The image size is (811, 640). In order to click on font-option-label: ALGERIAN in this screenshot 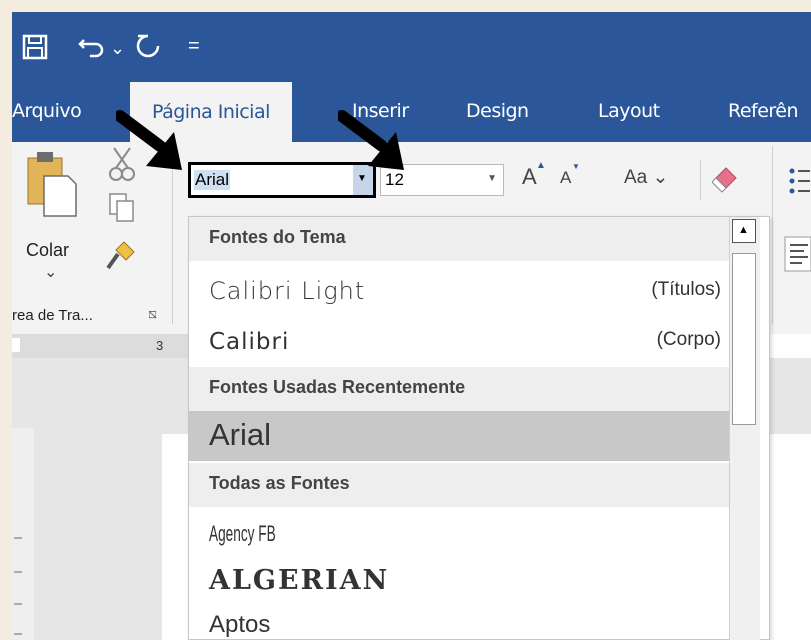, I will do `click(299, 580)`.